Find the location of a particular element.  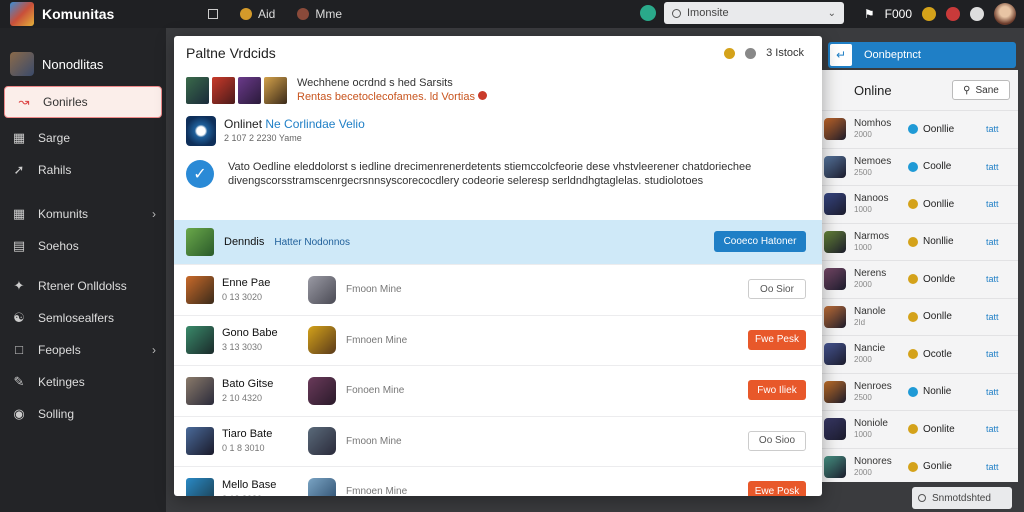

save-button: ⚲ Sane is located at coordinates (981, 90).